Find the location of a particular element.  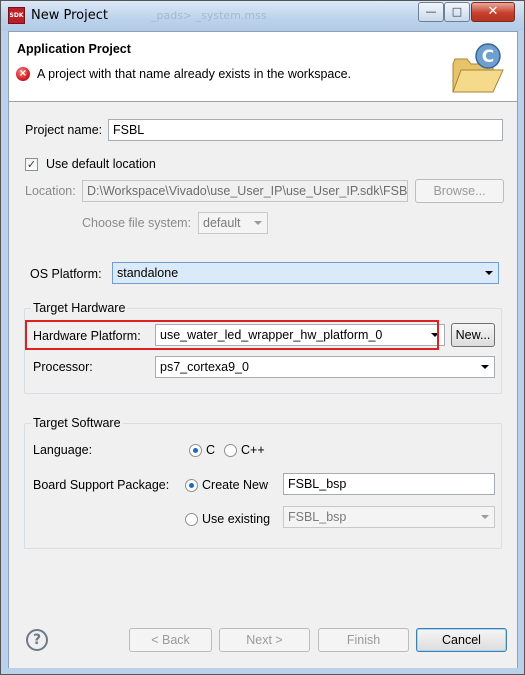

create-new-radio is located at coordinates (191, 485).